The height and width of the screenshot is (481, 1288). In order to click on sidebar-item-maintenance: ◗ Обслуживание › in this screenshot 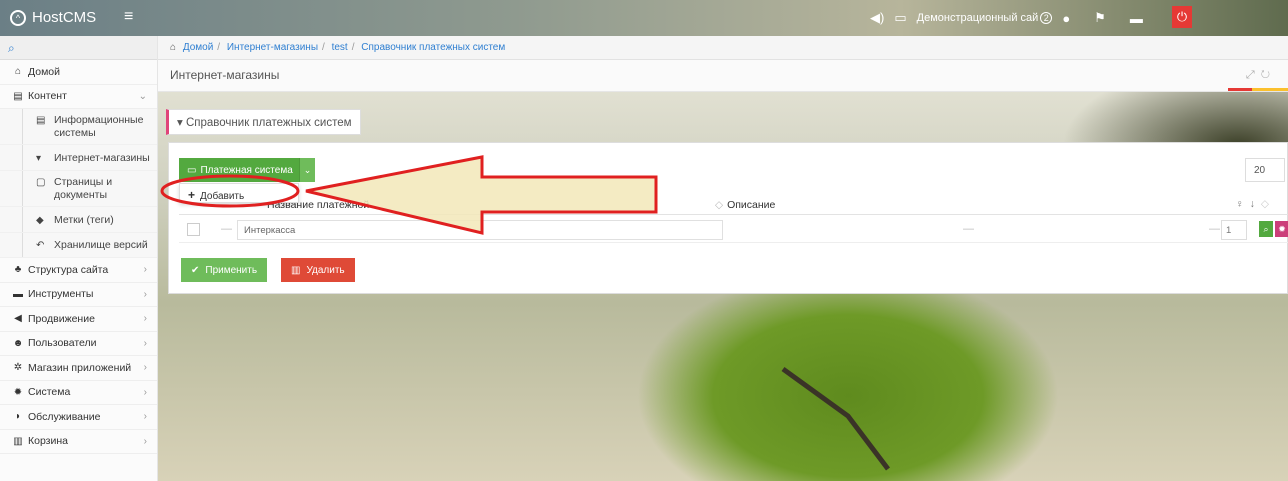, I will do `click(78, 417)`.